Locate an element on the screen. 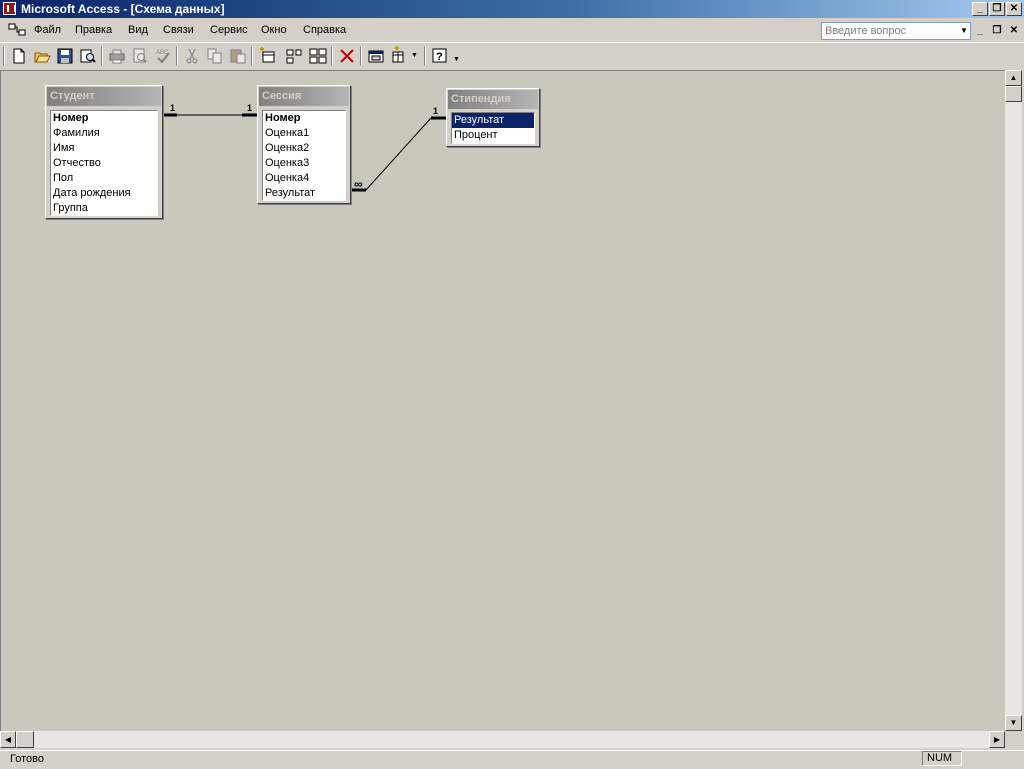 This screenshot has height=769, width=1024. field-item: Фамилия is located at coordinates (104, 133).